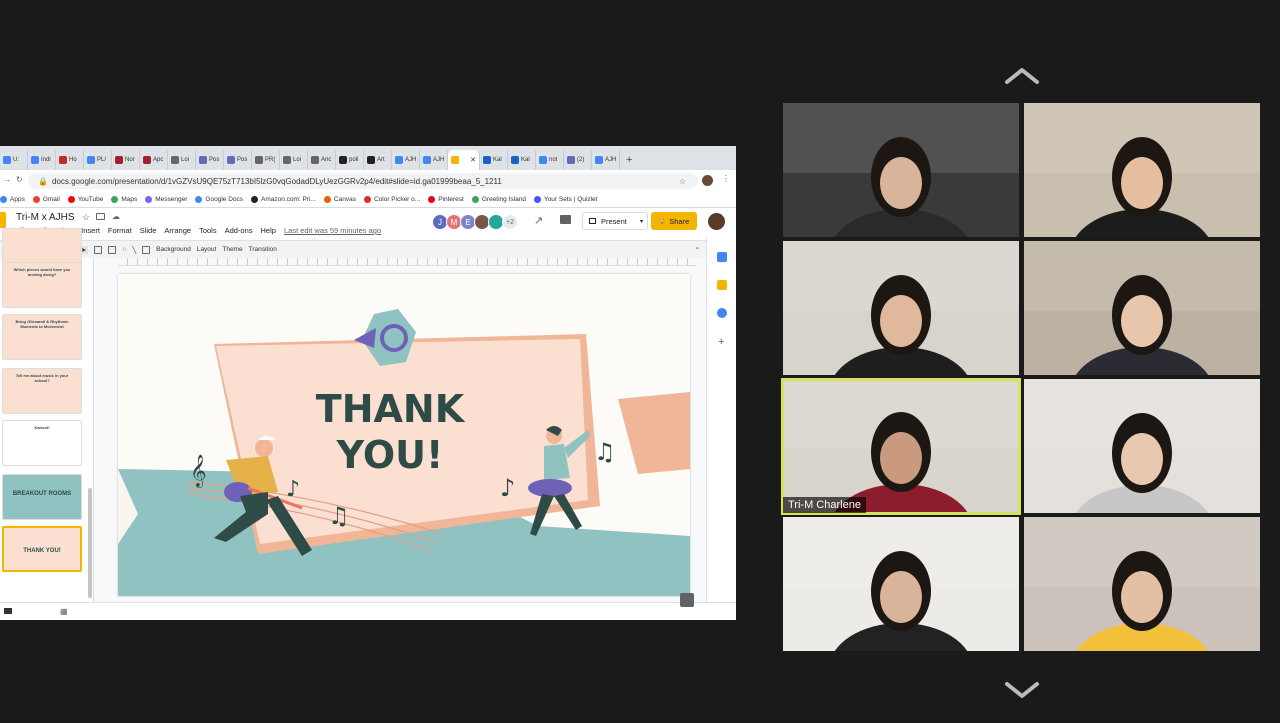  Describe the element at coordinates (473, 160) in the screenshot. I see `close-tab-icon: ✕` at that location.